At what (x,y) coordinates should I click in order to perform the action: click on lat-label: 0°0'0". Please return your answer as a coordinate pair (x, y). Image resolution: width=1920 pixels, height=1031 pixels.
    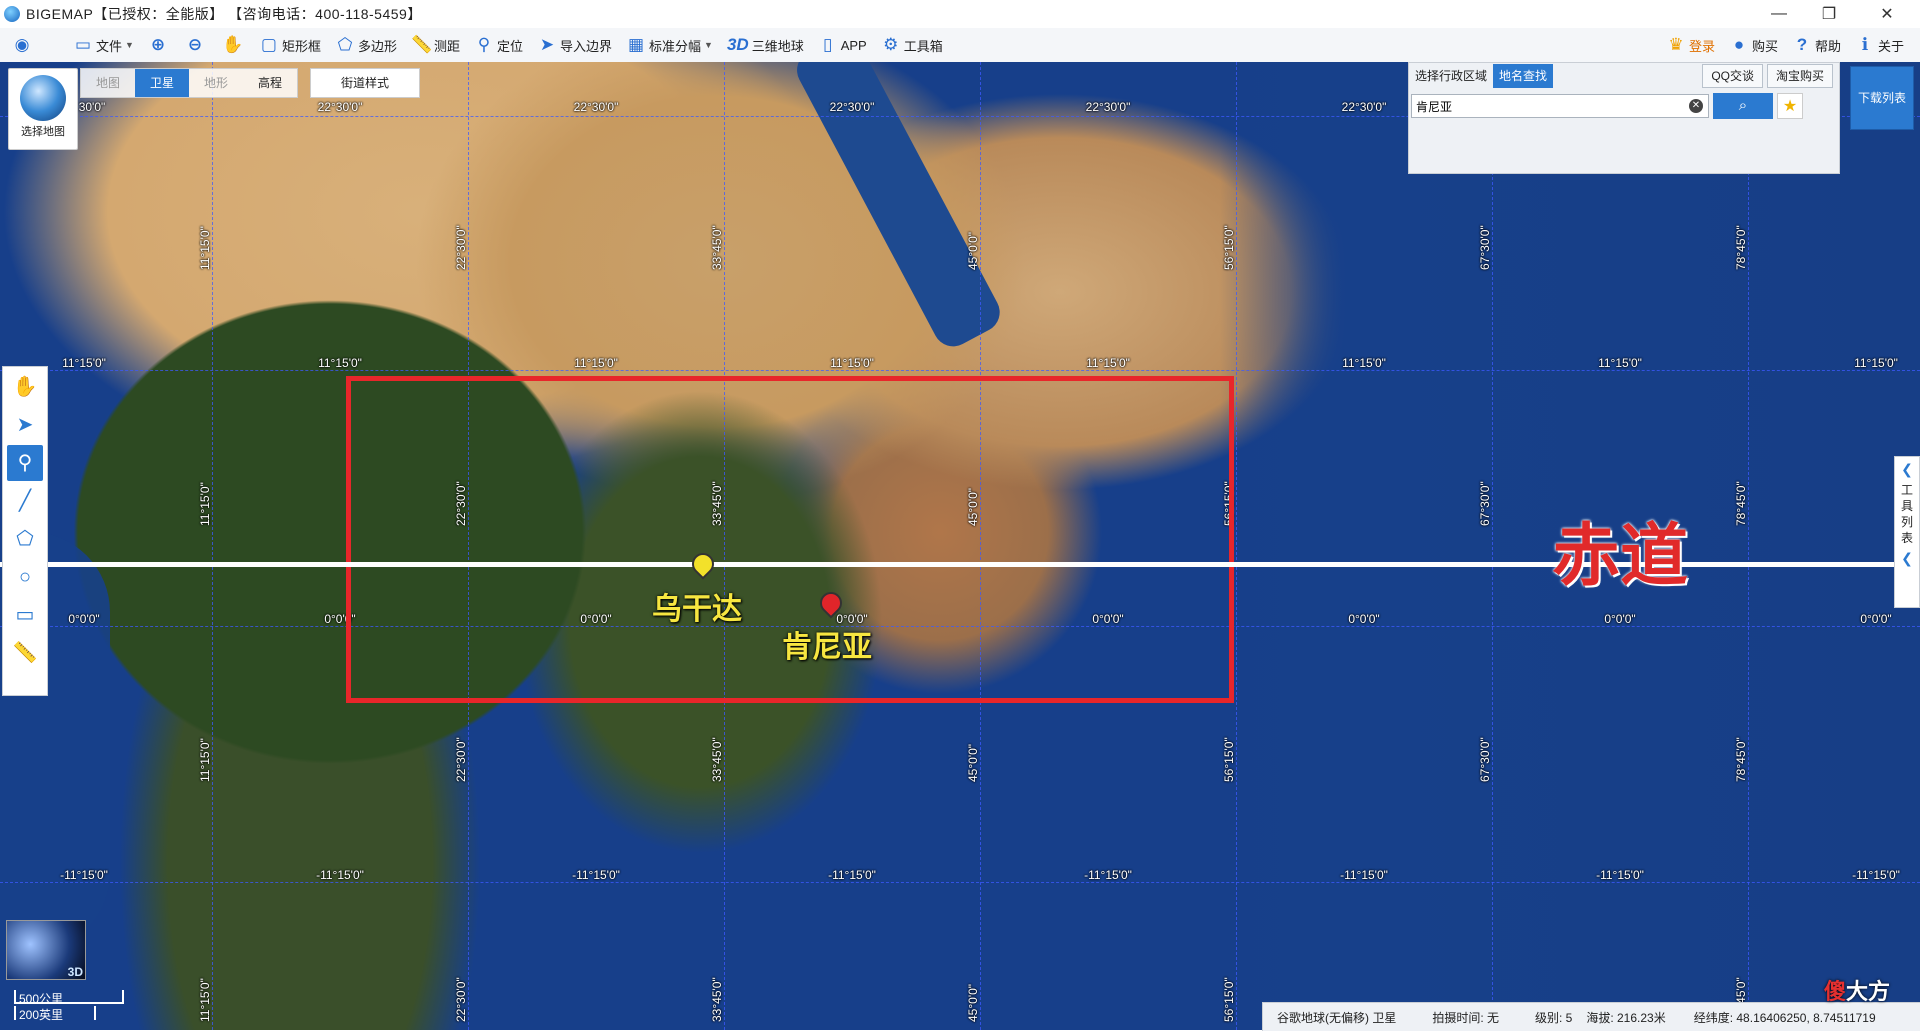
    Looking at the image, I should click on (1364, 619).